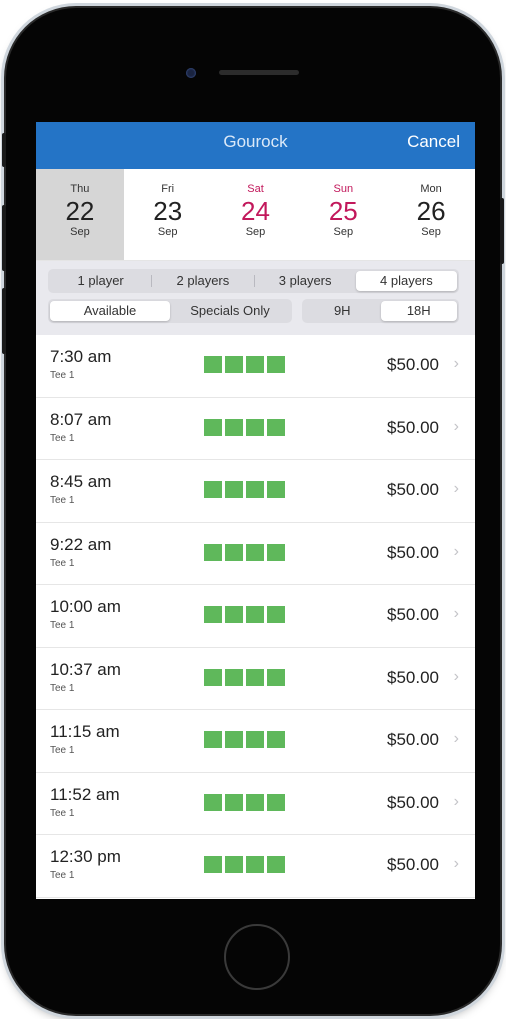  What do you see at coordinates (431, 211) in the screenshot?
I see `date-day-number: 26` at bounding box center [431, 211].